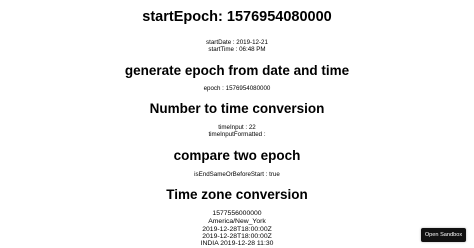 This screenshot has height=248, width=474. What do you see at coordinates (237, 17) in the screenshot?
I see `start-epoch-title: startEpoch: 1576954080000` at bounding box center [237, 17].